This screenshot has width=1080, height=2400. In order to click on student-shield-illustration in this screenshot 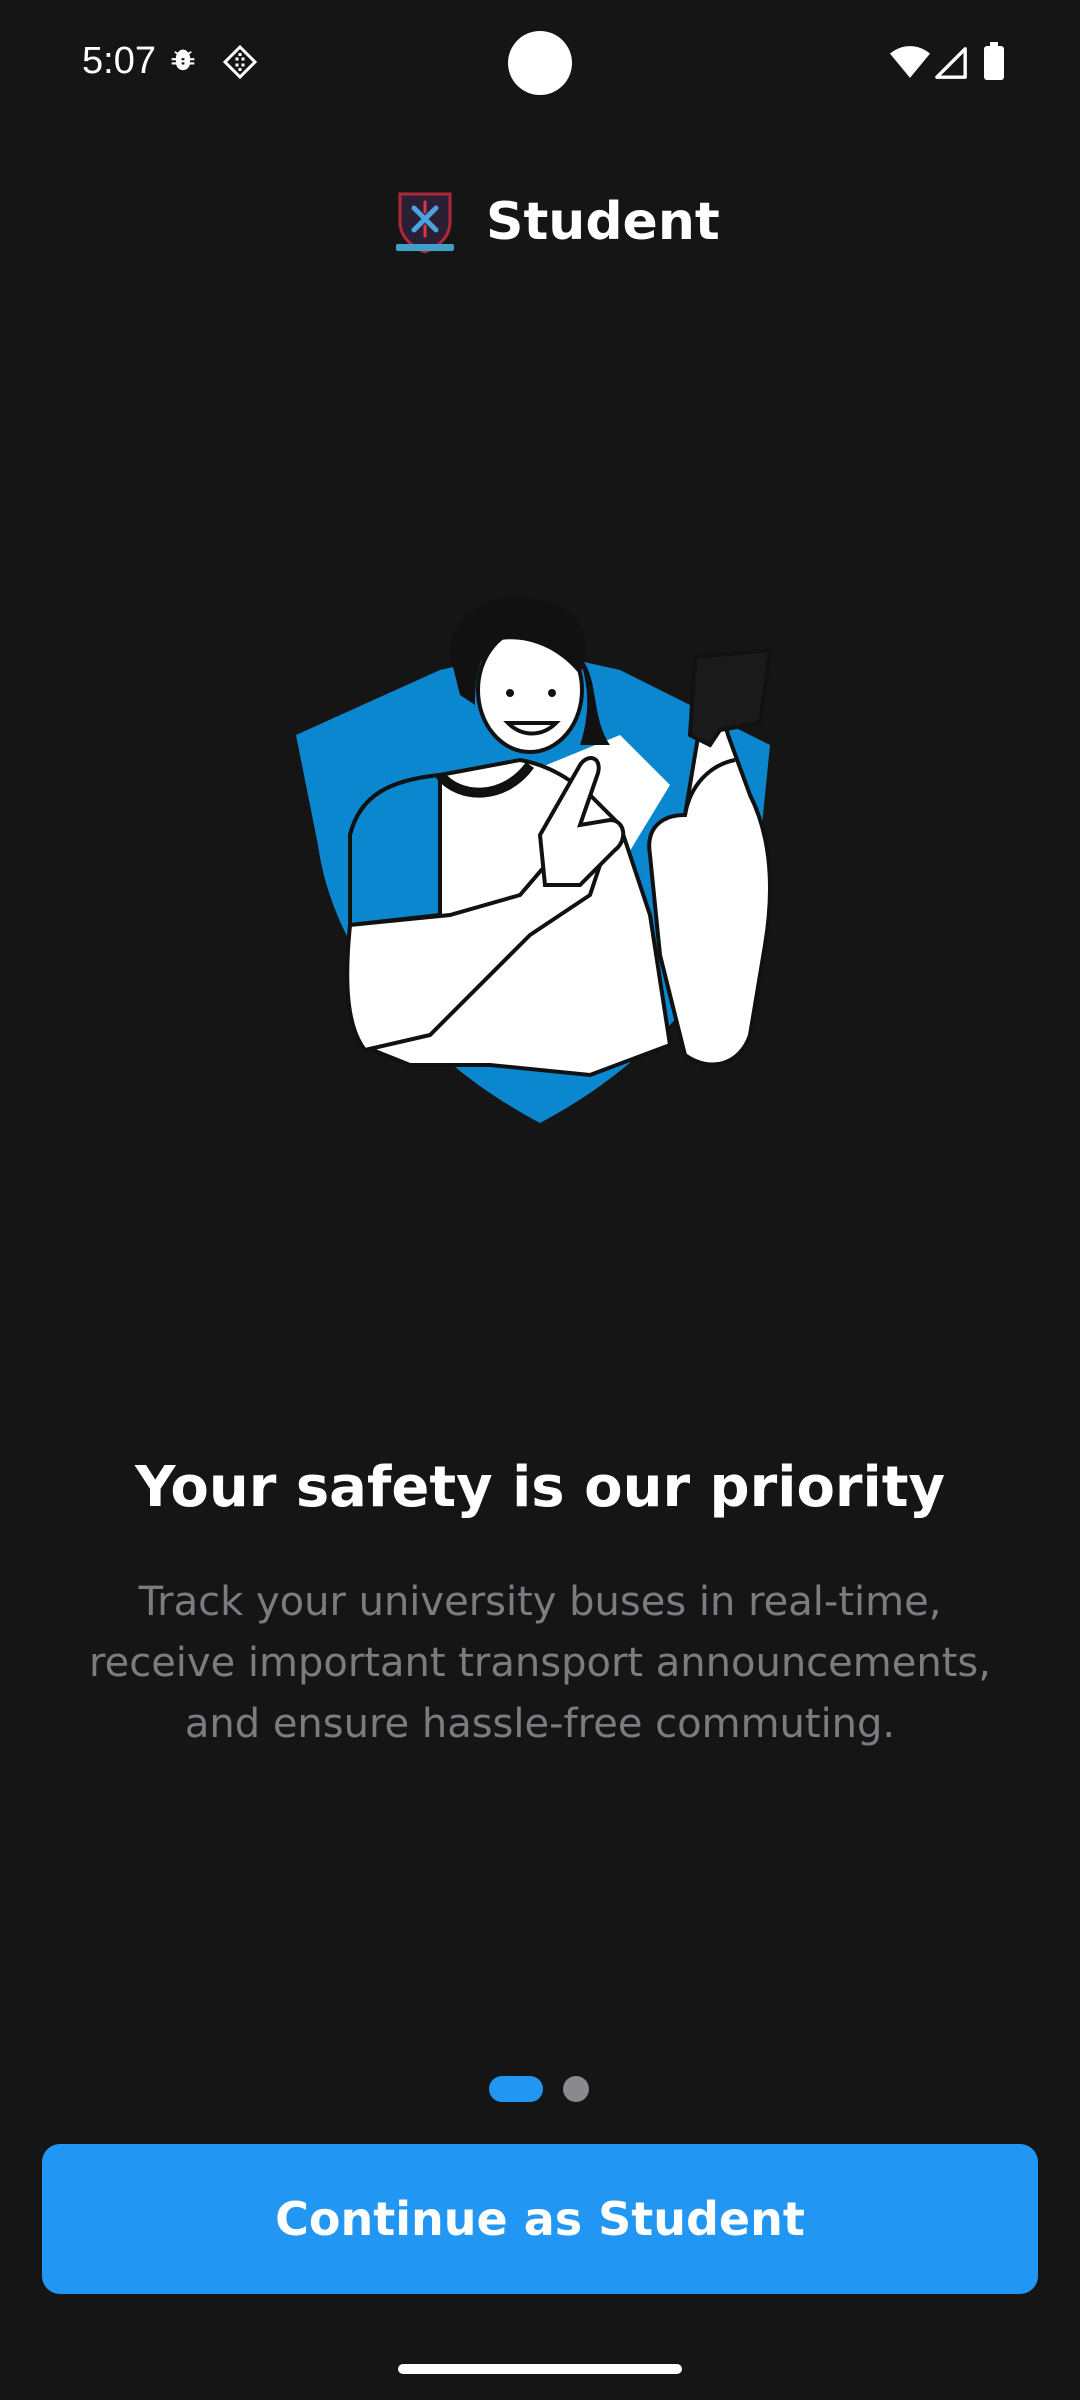, I will do `click(540, 865)`.